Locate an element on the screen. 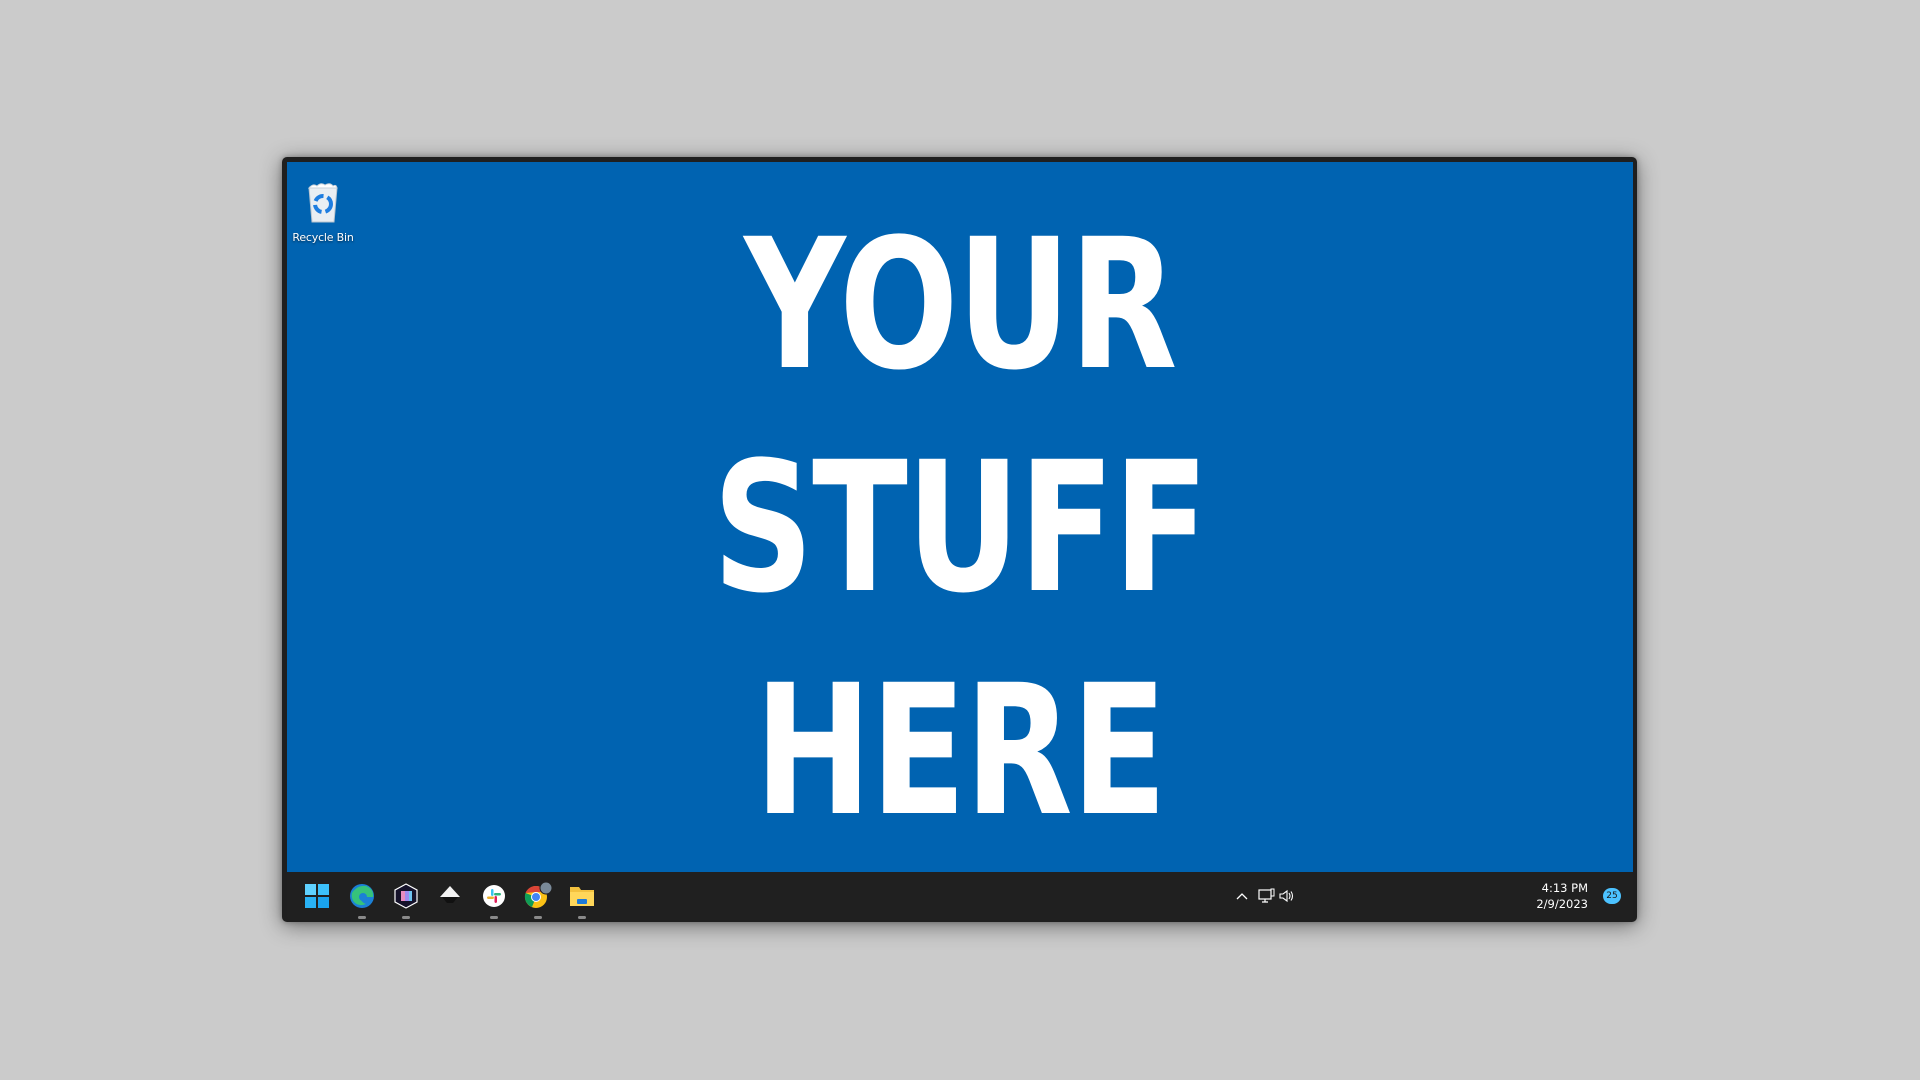  show-hidden-icons-button is located at coordinates (1242, 896).